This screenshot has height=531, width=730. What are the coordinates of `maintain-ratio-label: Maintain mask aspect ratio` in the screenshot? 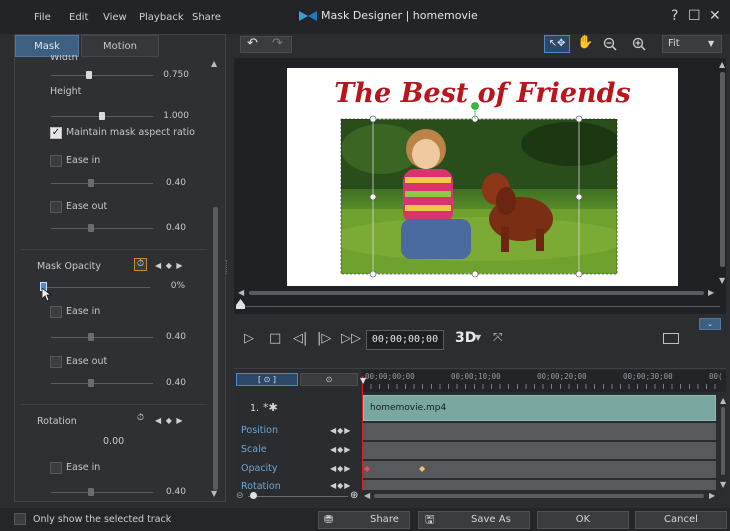 It's located at (130, 132).